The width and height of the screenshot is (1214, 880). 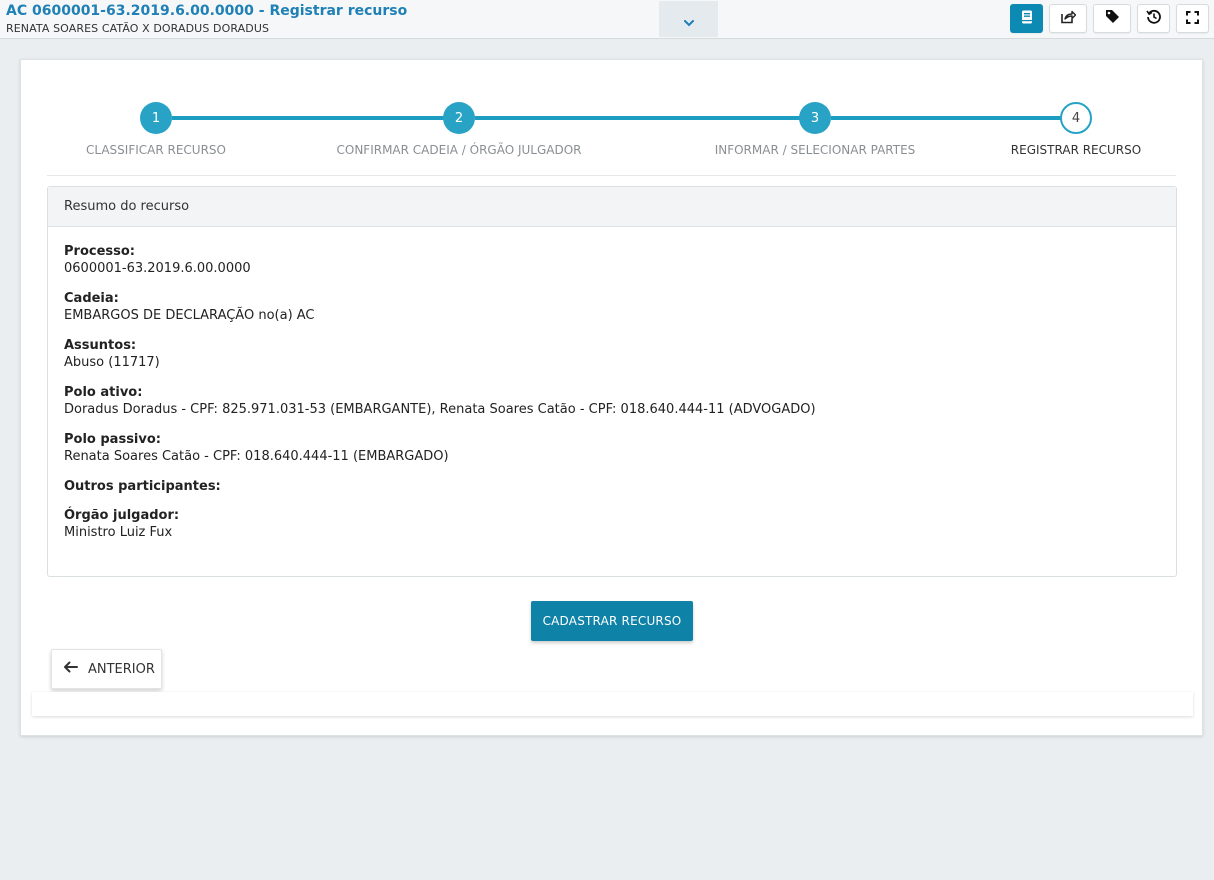 What do you see at coordinates (118, 532) in the screenshot?
I see `field-value: Ministro Luiz Fux` at bounding box center [118, 532].